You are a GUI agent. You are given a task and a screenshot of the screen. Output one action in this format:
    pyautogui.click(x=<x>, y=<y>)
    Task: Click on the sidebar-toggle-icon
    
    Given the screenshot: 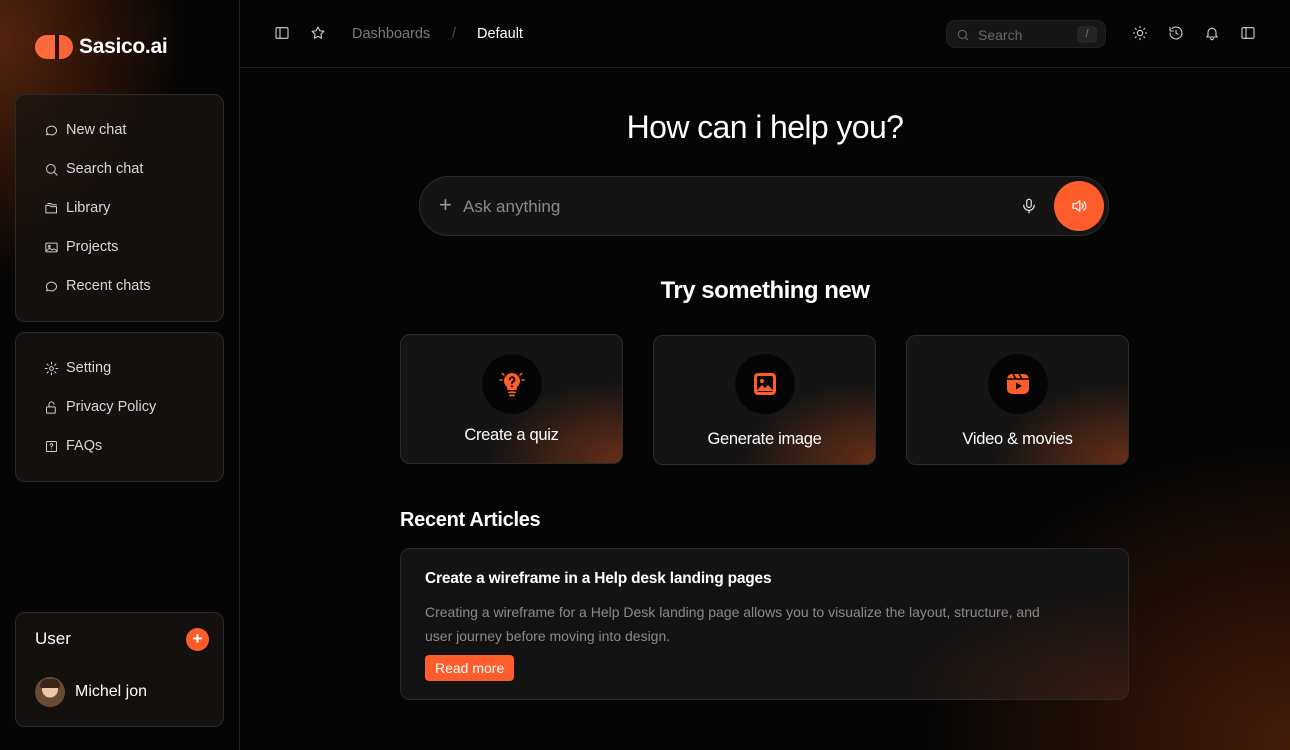 What is the action you would take?
    pyautogui.click(x=282, y=33)
    